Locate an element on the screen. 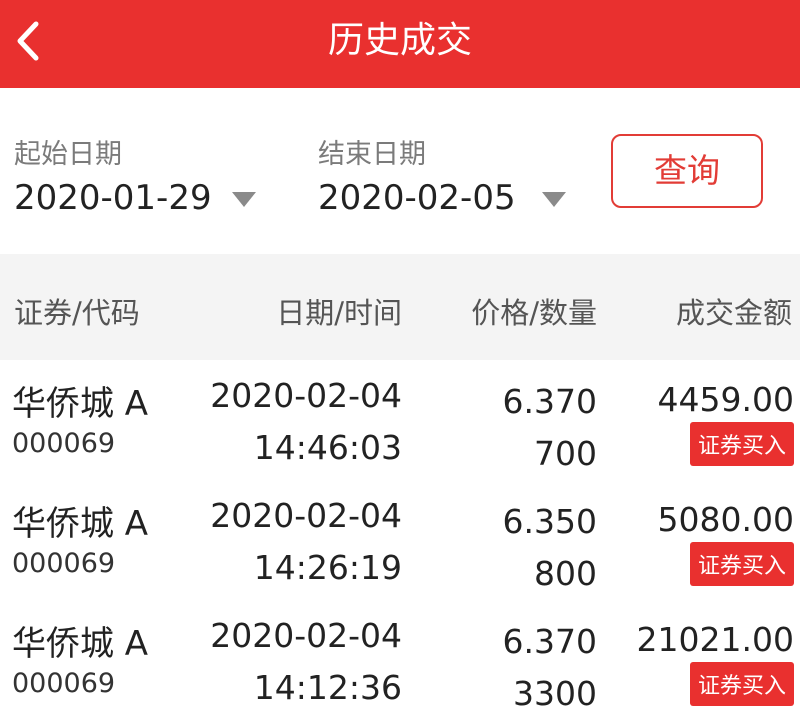  end-date-value: 2020-02-05 is located at coordinates (417, 198).